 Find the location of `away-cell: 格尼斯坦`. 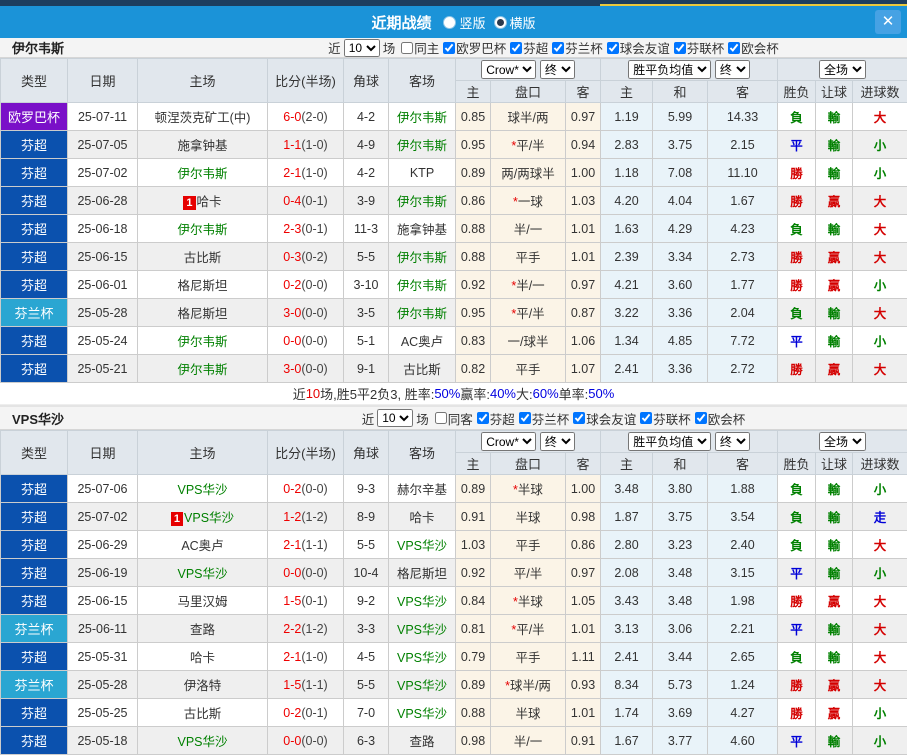

away-cell: 格尼斯坦 is located at coordinates (422, 573).